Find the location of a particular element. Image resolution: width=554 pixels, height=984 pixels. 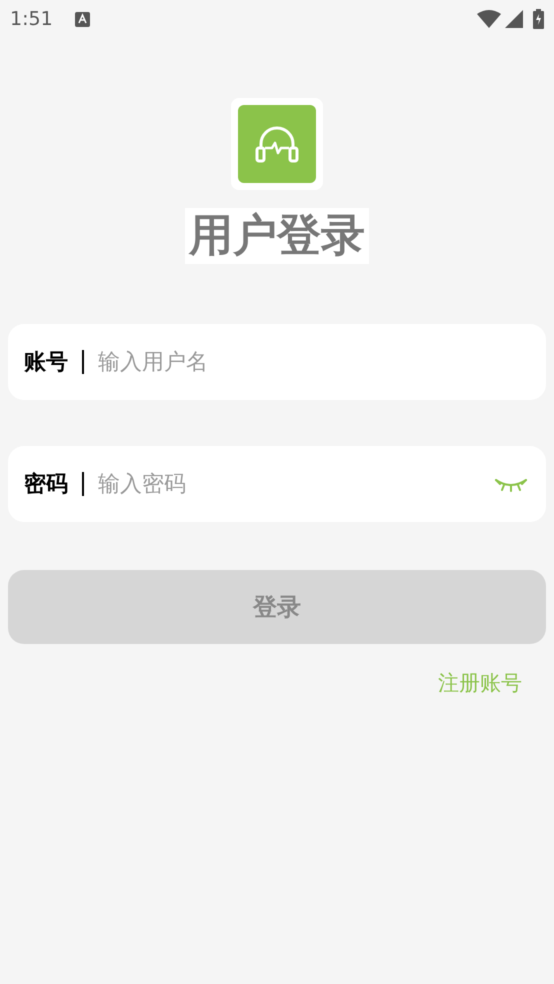

closed-eye-icon is located at coordinates (511, 484).